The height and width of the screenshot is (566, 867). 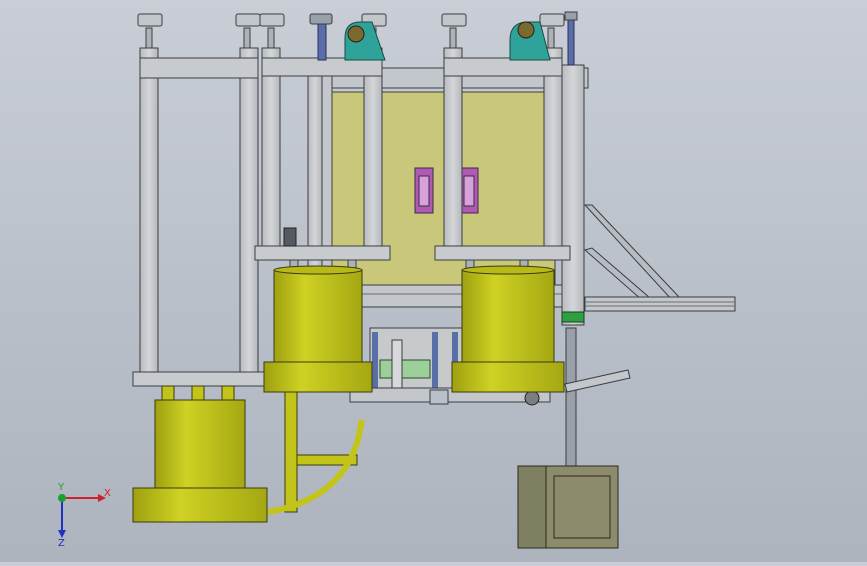 What do you see at coordinates (659, 258) in the screenshot?
I see `diagonal-brace` at bounding box center [659, 258].